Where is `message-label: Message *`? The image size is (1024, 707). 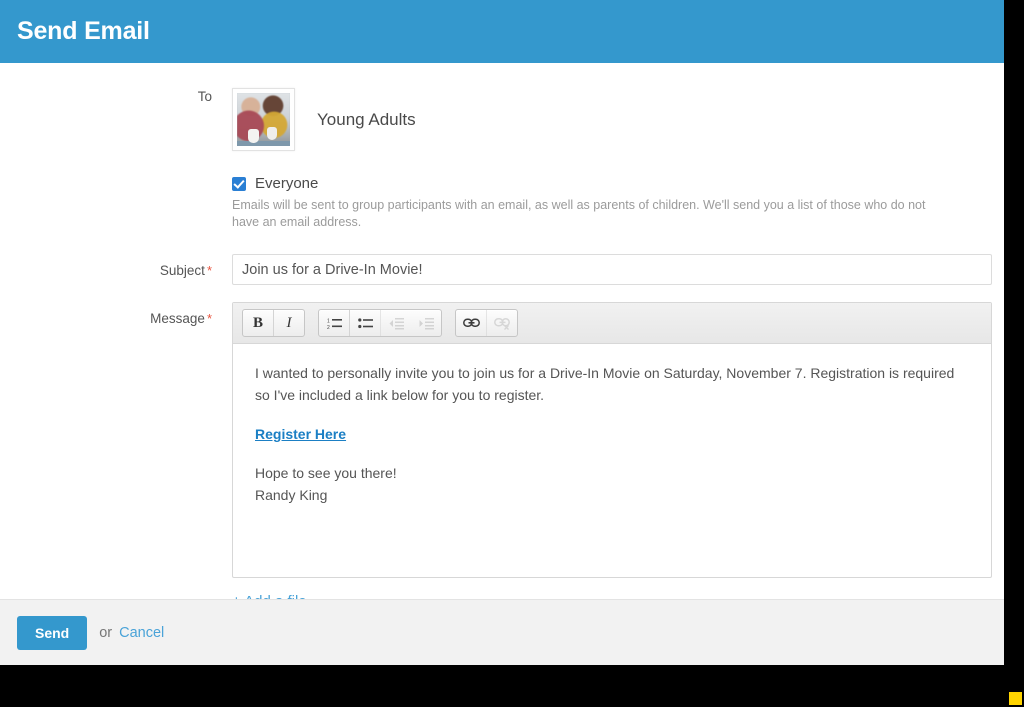 message-label: Message * is located at coordinates (116, 315).